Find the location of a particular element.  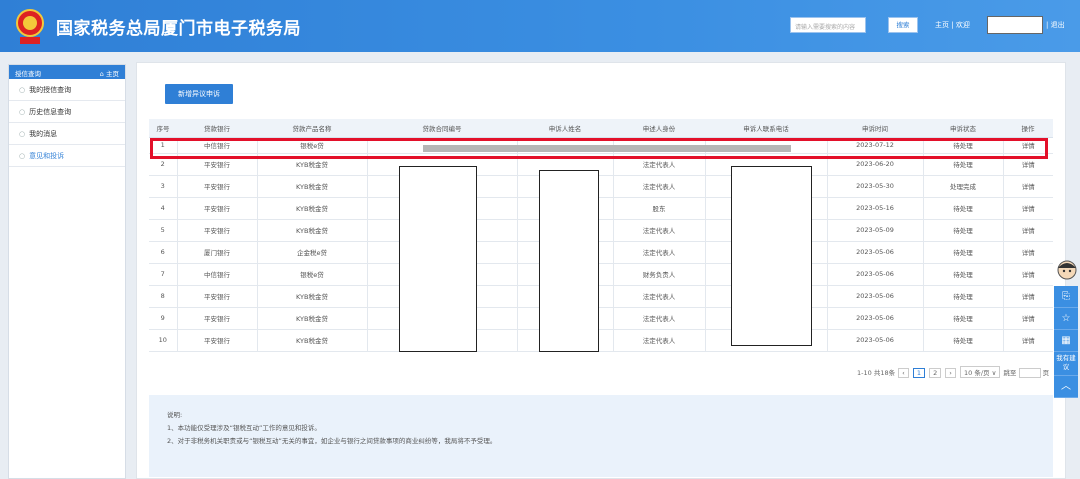

cell-no: 6 is located at coordinates (163, 252).